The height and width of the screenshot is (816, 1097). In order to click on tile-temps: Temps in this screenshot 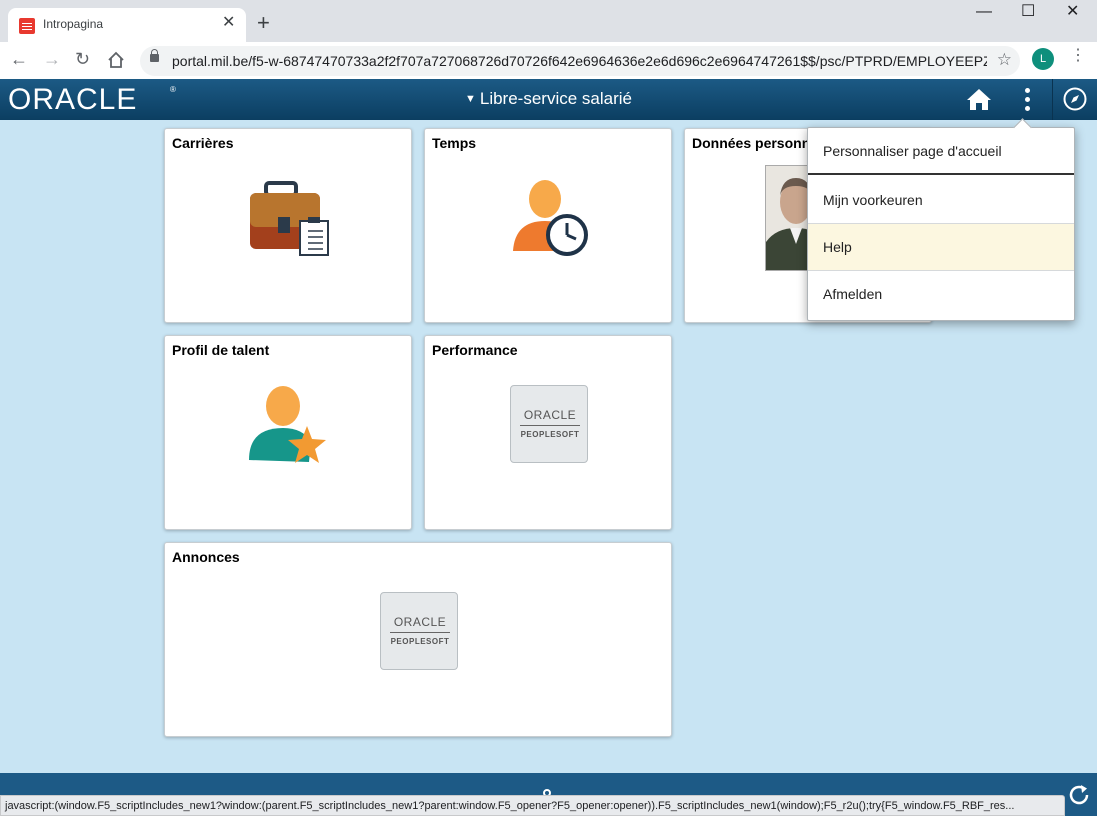, I will do `click(548, 225)`.